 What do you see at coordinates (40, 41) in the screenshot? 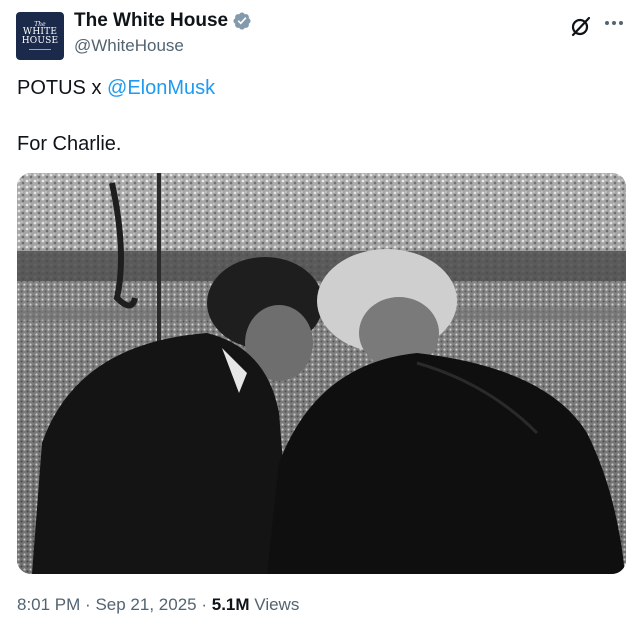
I see `avatar-text-line3: HOUSE` at bounding box center [40, 41].